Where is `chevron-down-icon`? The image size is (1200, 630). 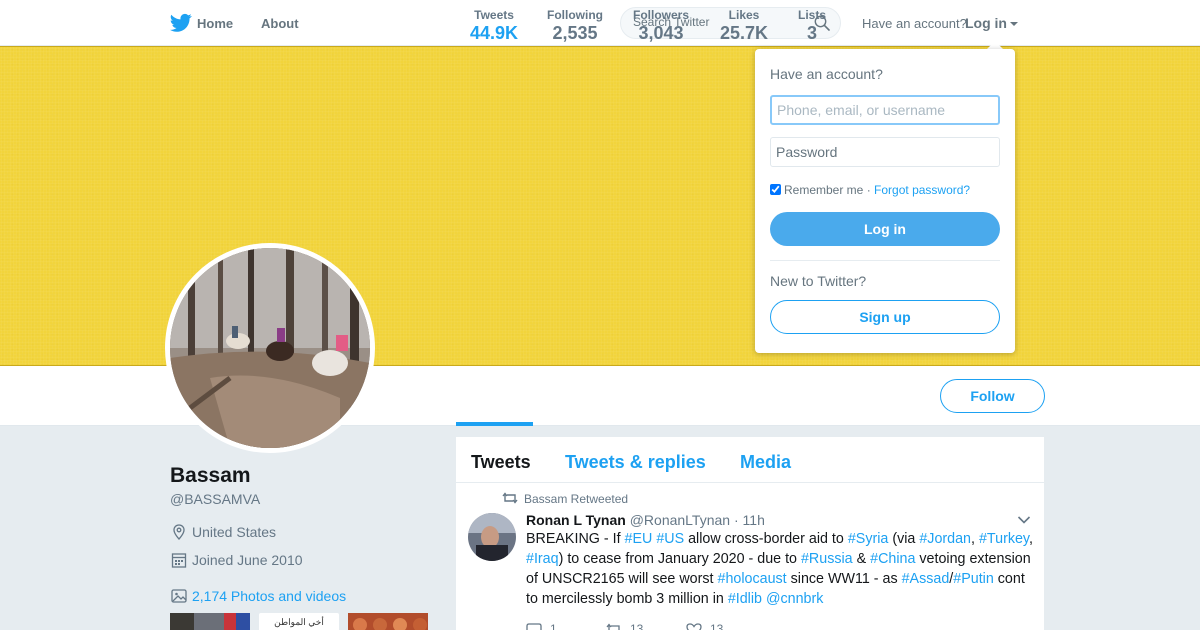
chevron-down-icon is located at coordinates (1024, 520).